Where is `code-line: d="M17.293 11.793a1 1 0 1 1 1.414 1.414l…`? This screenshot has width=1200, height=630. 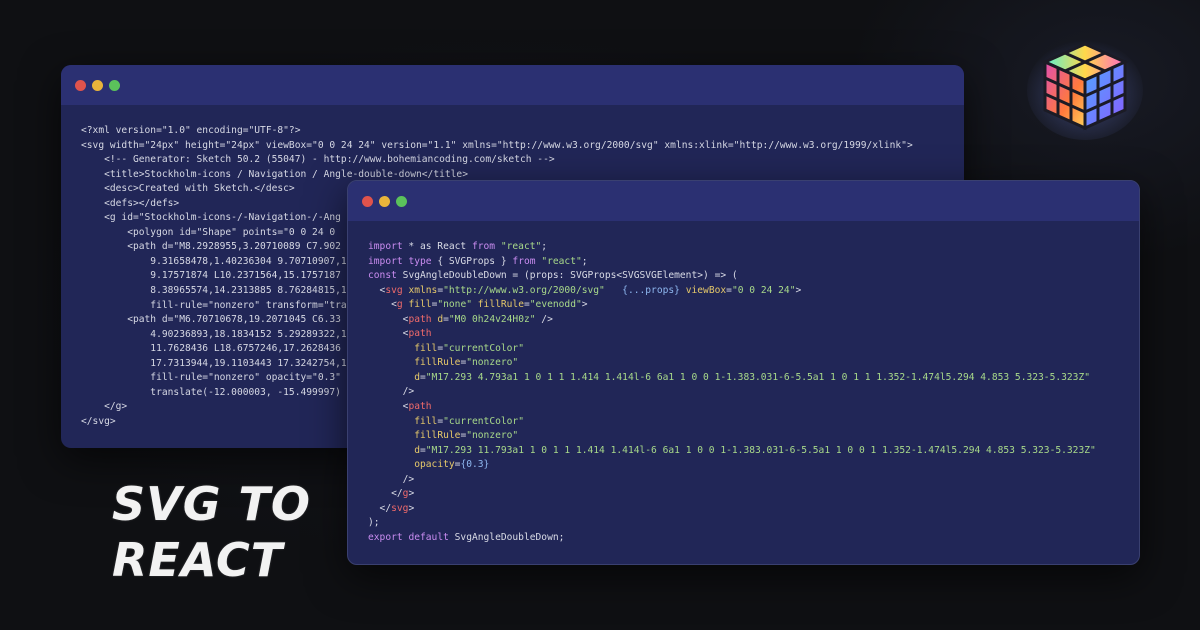
code-line: d="M17.293 11.793a1 1 0 1 1 1.414 1.414l… is located at coordinates (755, 450).